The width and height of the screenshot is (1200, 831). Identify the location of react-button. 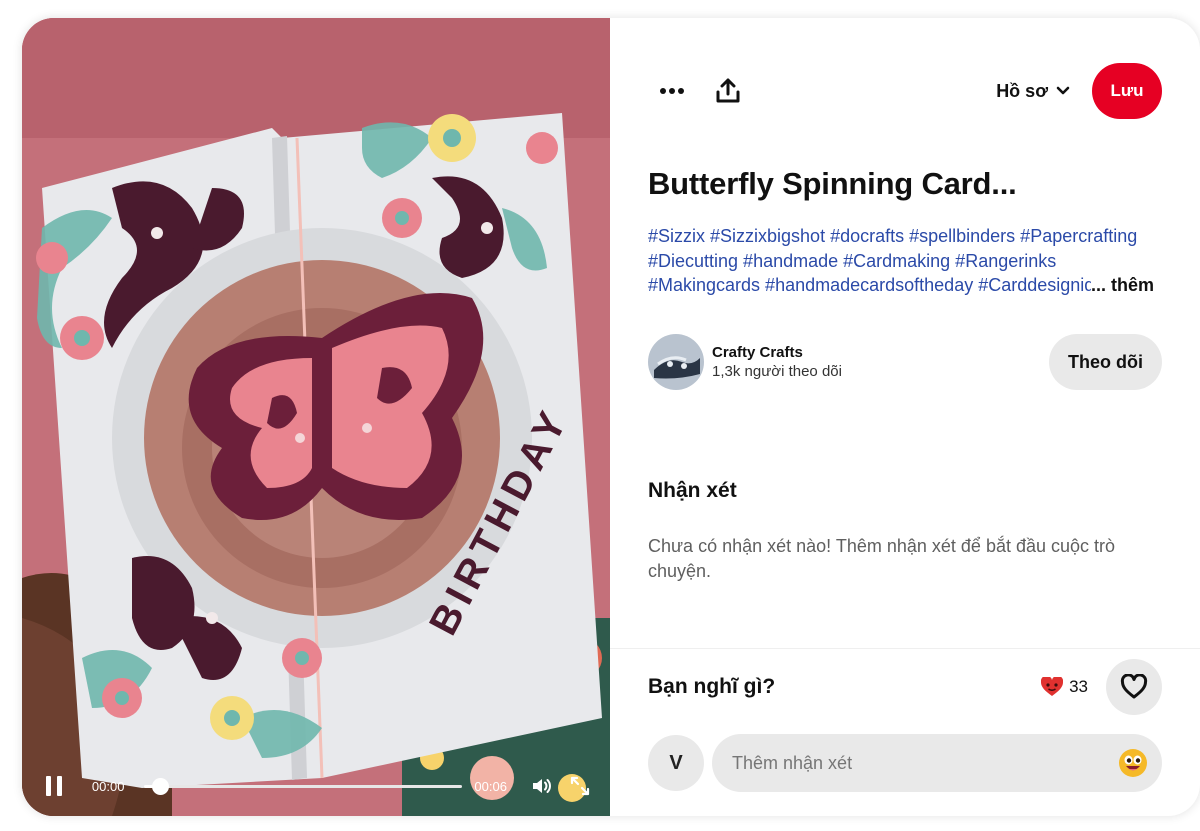
(1134, 687).